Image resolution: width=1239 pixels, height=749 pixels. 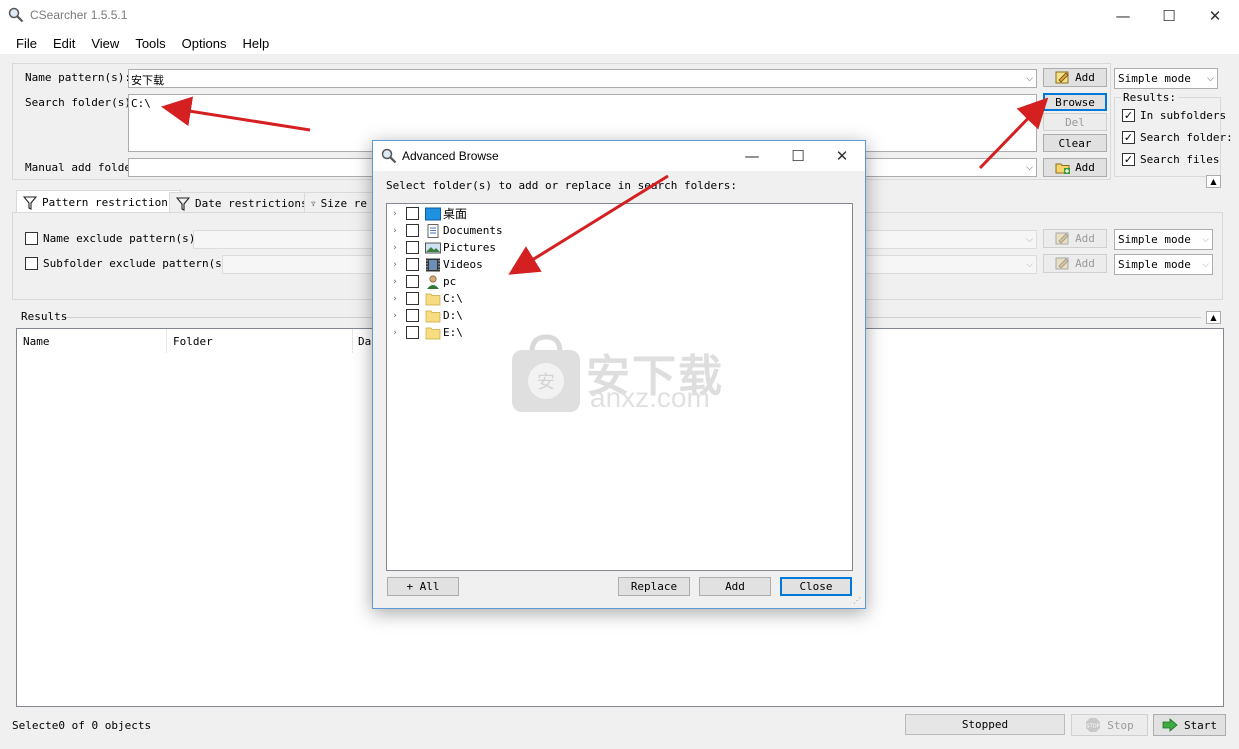 What do you see at coordinates (752, 156) in the screenshot?
I see `dialog-minimize-button: —` at bounding box center [752, 156].